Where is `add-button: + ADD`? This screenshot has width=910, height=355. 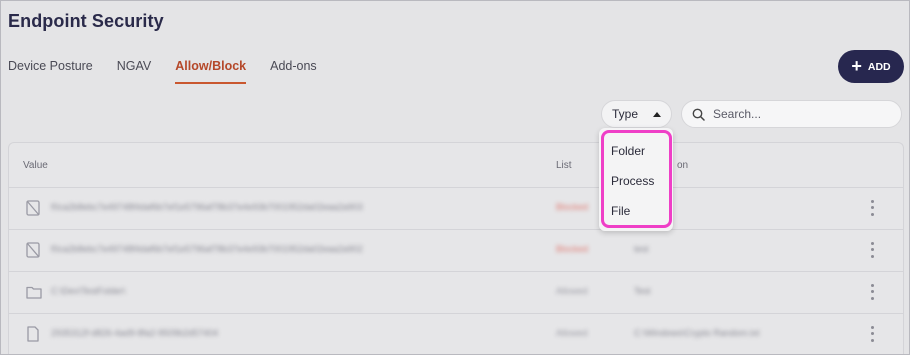 add-button: + ADD is located at coordinates (871, 66).